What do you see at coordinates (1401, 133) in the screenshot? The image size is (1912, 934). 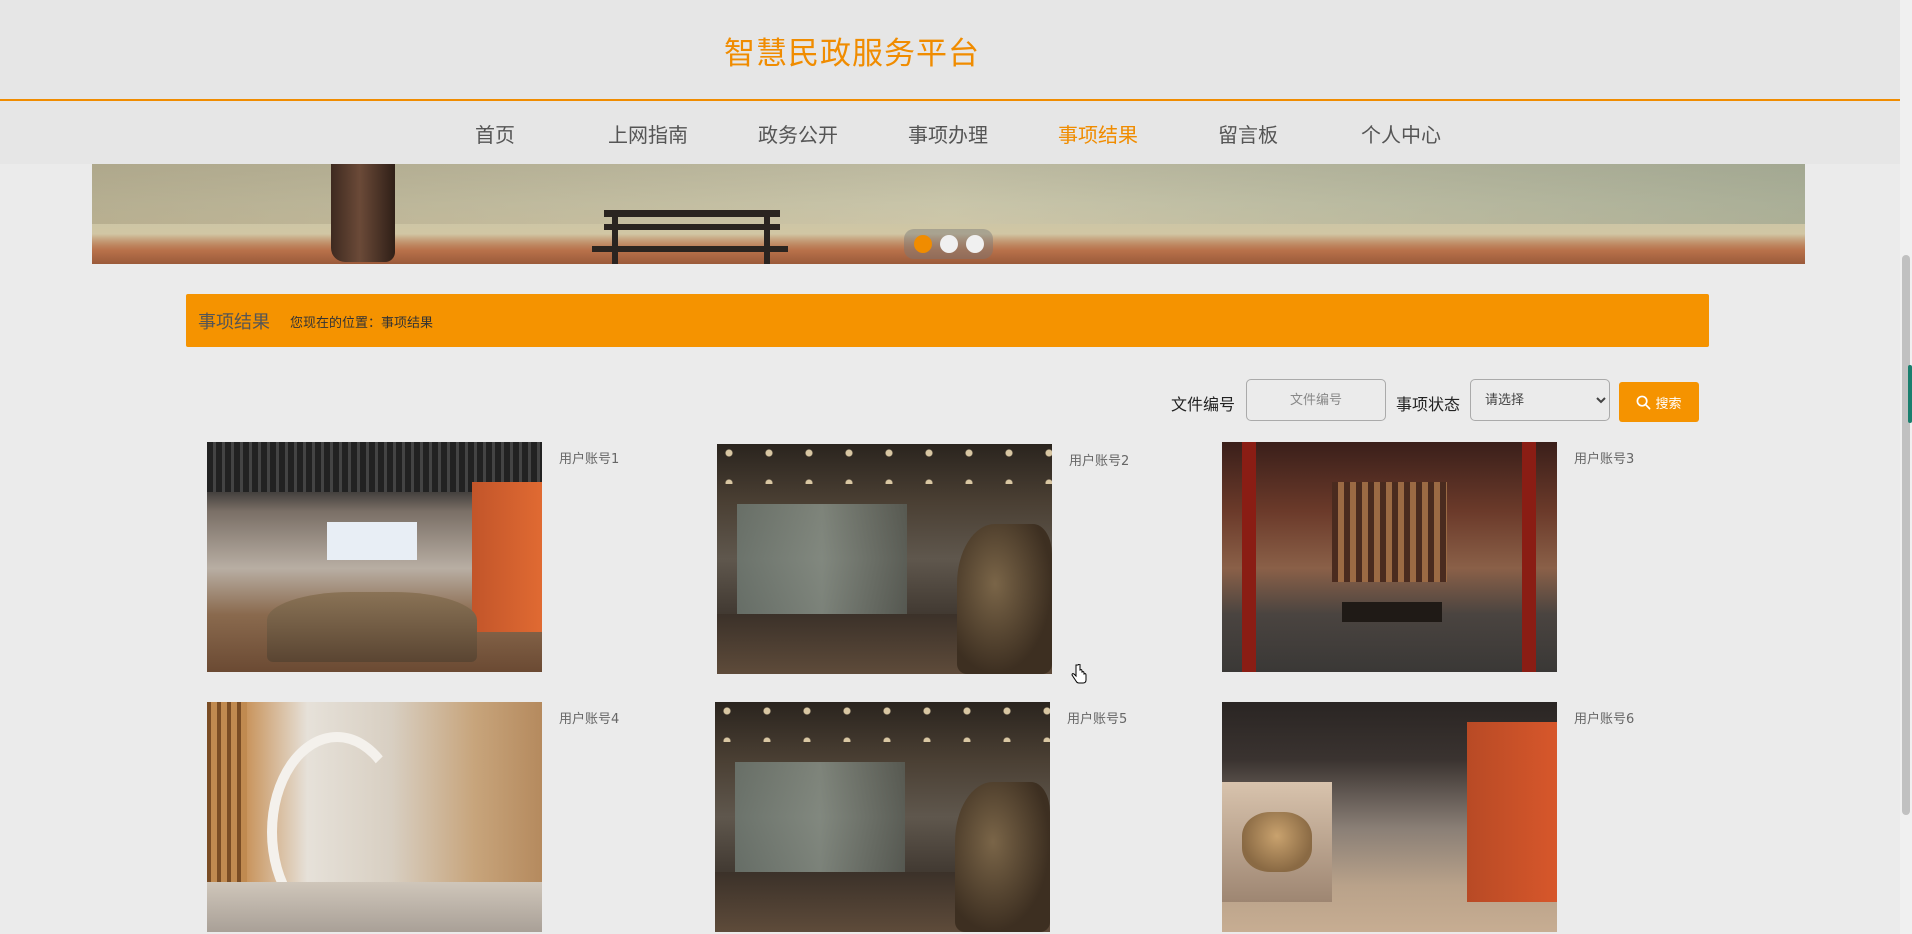 I see `nav-item-personal-center: 个人中心` at bounding box center [1401, 133].